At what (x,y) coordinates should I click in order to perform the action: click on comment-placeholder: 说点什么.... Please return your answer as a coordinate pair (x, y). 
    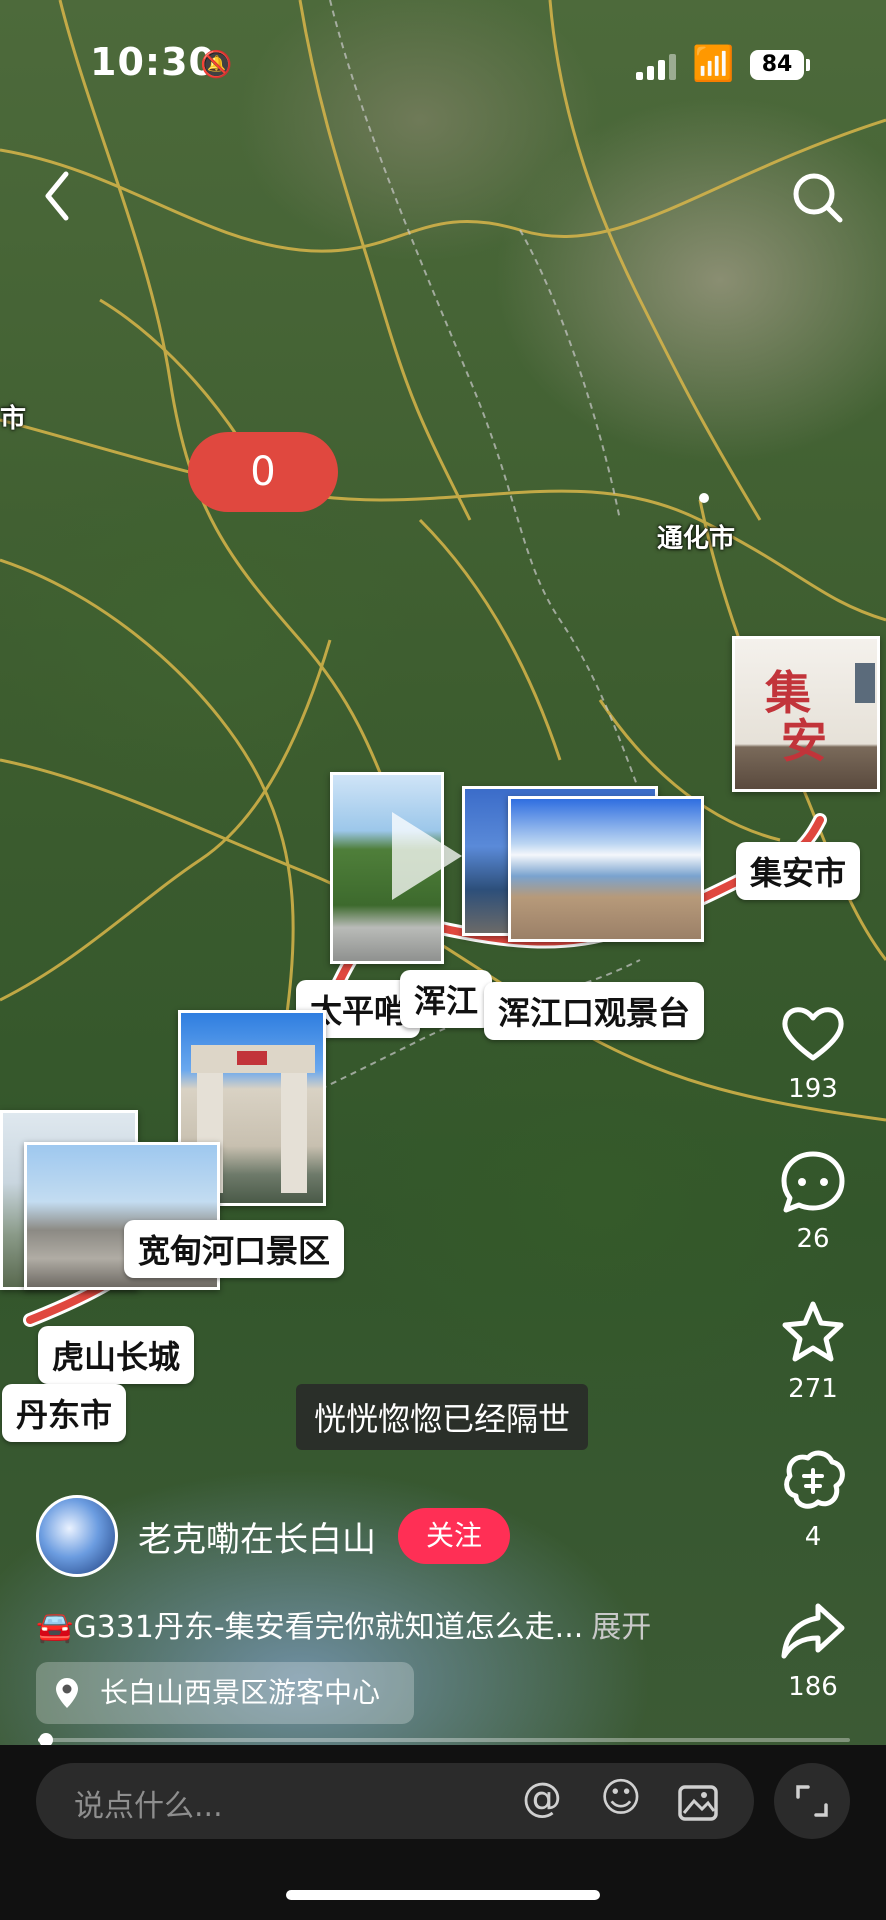
    Looking at the image, I should click on (148, 1806).